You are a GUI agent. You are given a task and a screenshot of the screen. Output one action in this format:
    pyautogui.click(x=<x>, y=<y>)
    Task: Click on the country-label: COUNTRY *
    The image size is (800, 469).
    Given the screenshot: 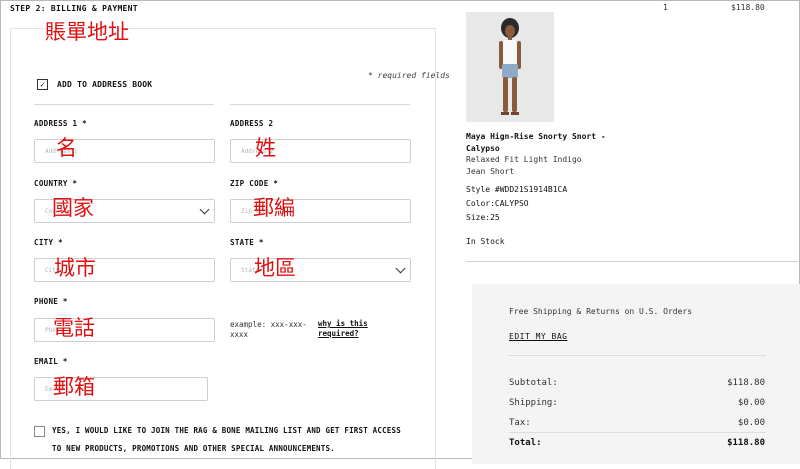 What is the action you would take?
    pyautogui.click(x=56, y=183)
    